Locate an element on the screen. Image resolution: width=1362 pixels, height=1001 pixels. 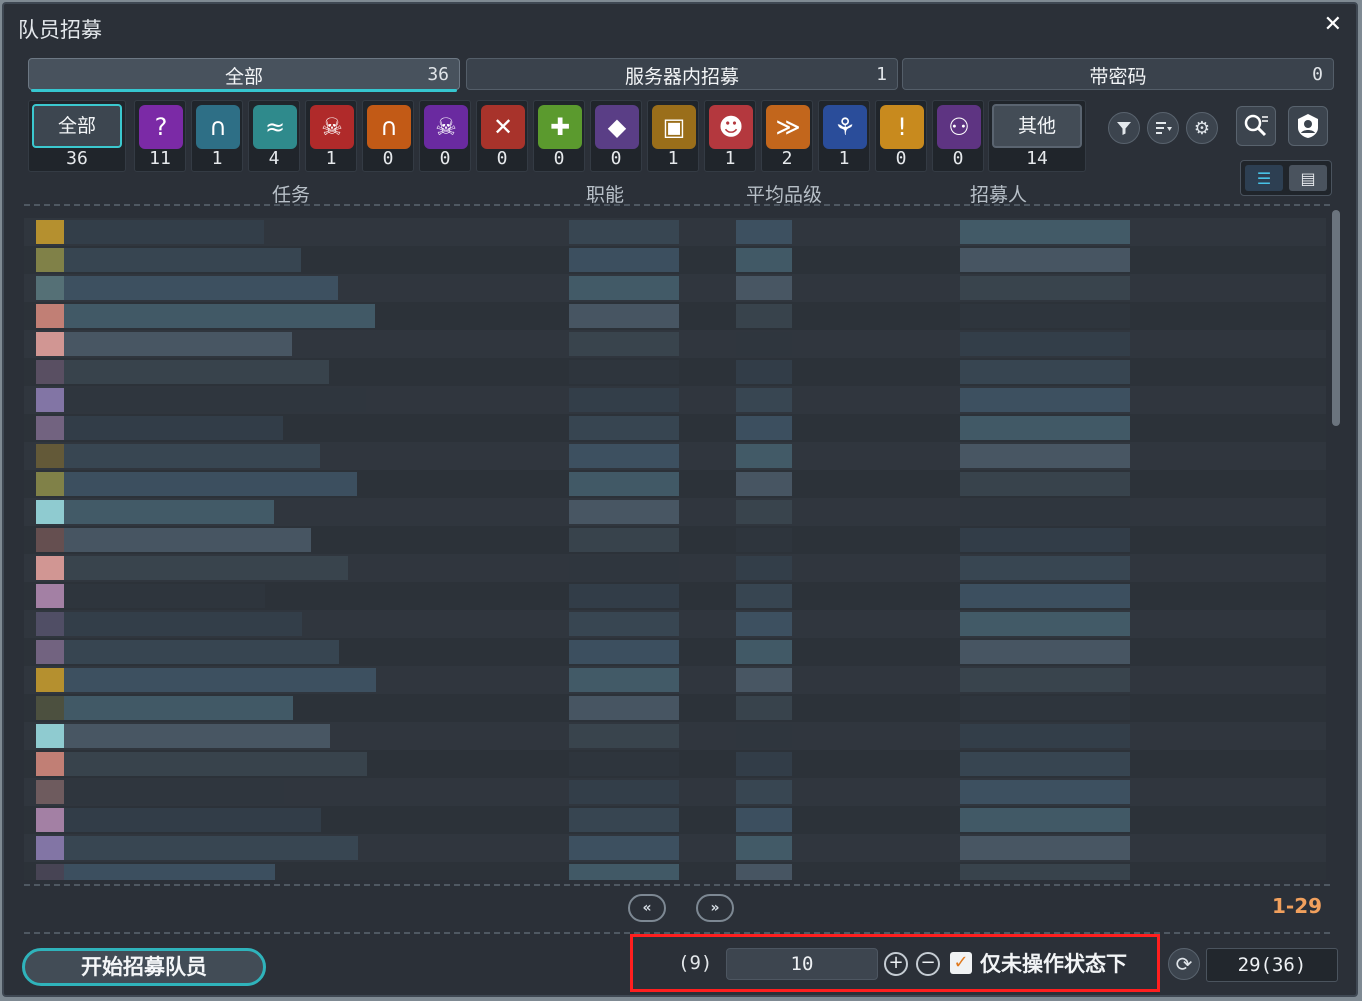
tab-password: 带密码 0 is located at coordinates (1118, 74).